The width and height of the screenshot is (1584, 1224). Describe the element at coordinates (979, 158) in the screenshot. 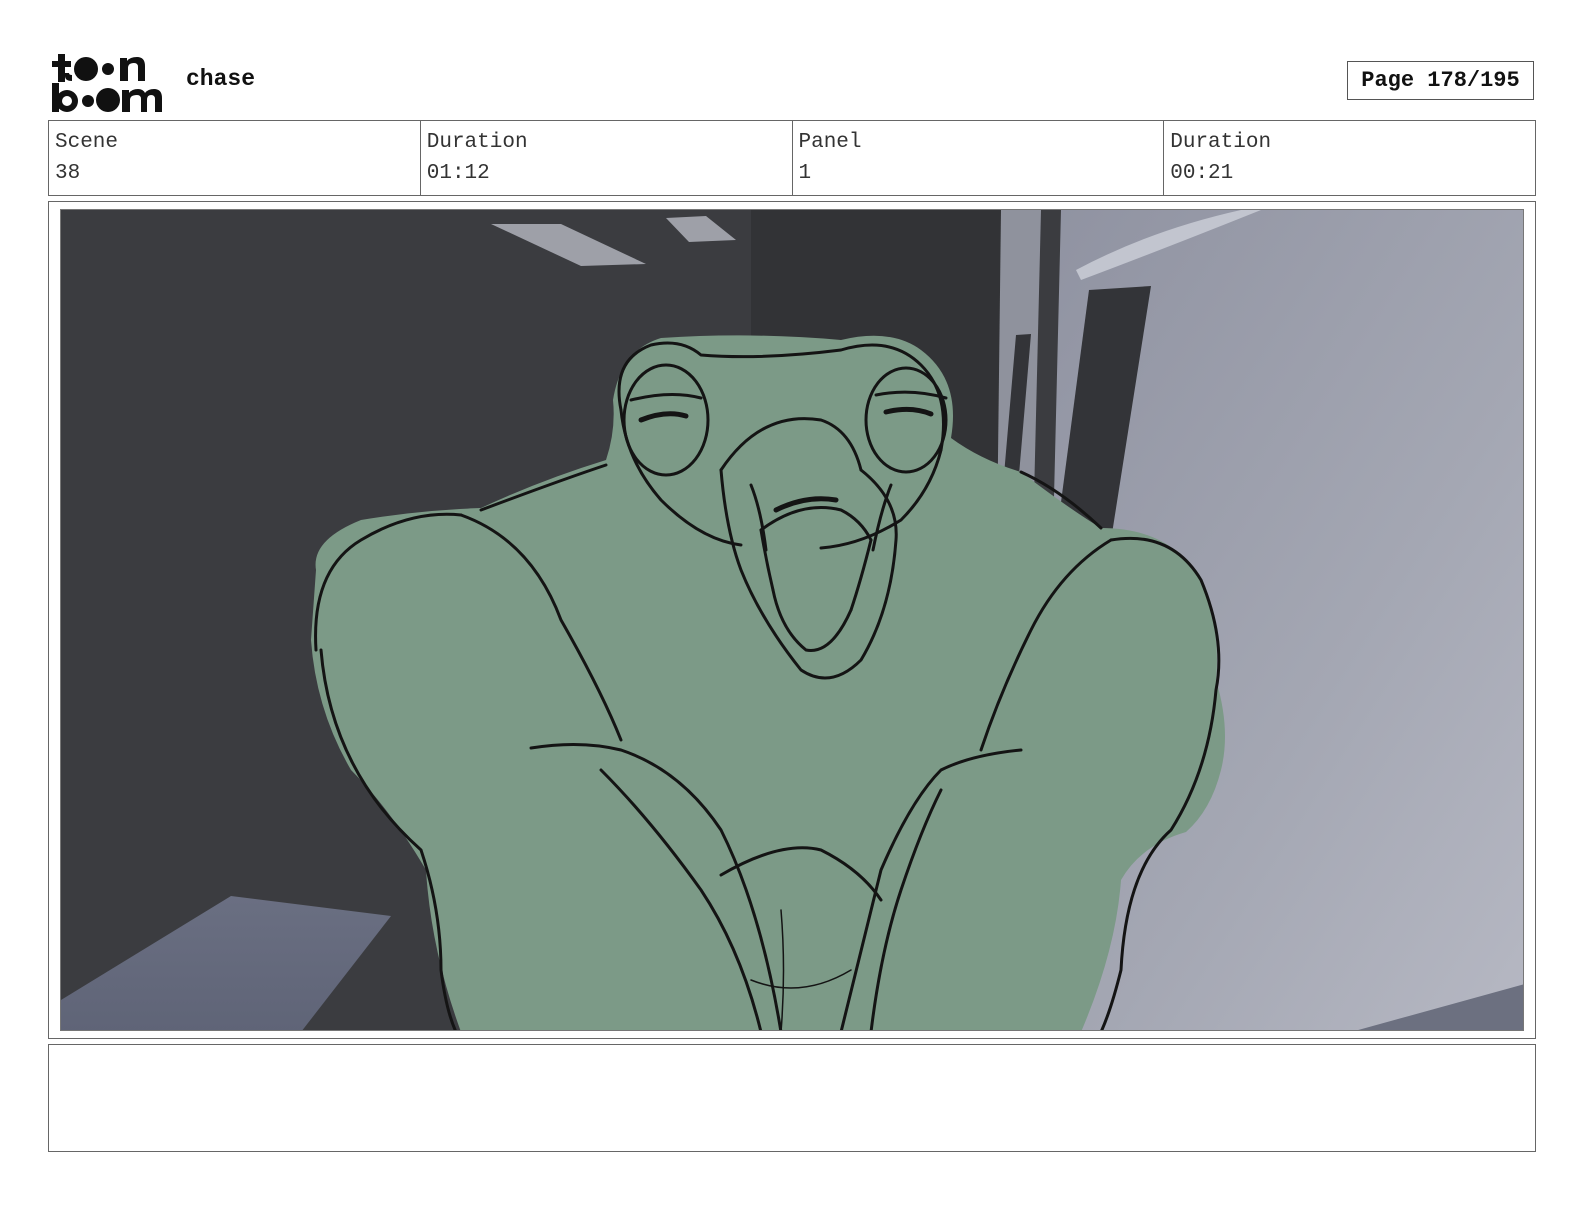

I see `panel-cell: Panel 1` at that location.